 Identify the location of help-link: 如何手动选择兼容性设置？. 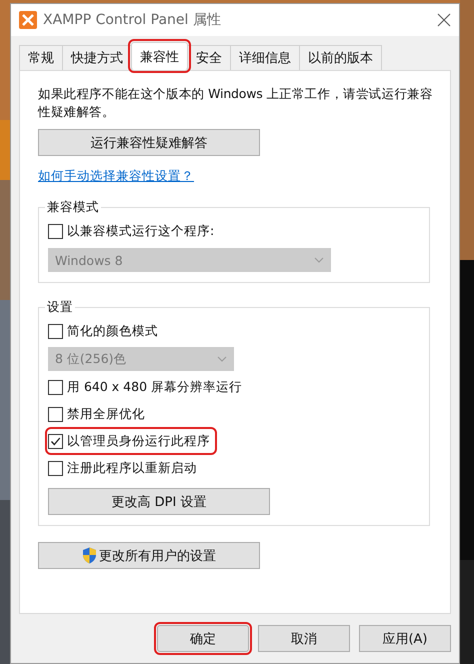
(116, 176).